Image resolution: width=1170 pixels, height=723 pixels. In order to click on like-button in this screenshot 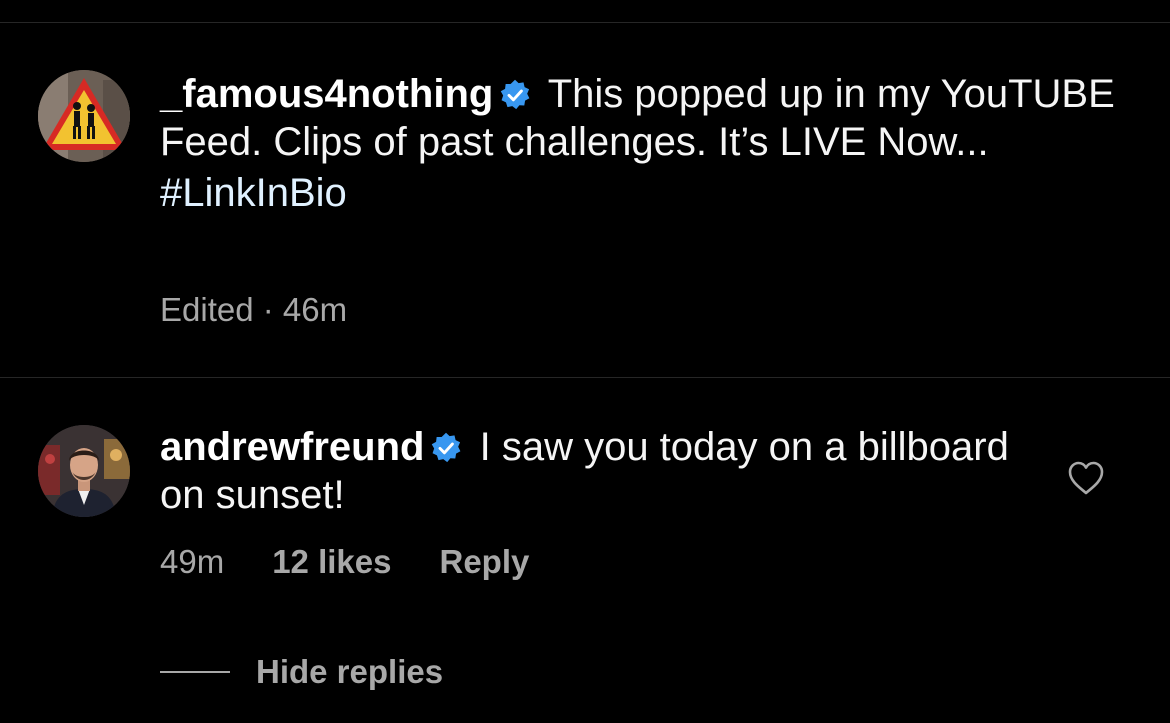, I will do `click(1086, 478)`.